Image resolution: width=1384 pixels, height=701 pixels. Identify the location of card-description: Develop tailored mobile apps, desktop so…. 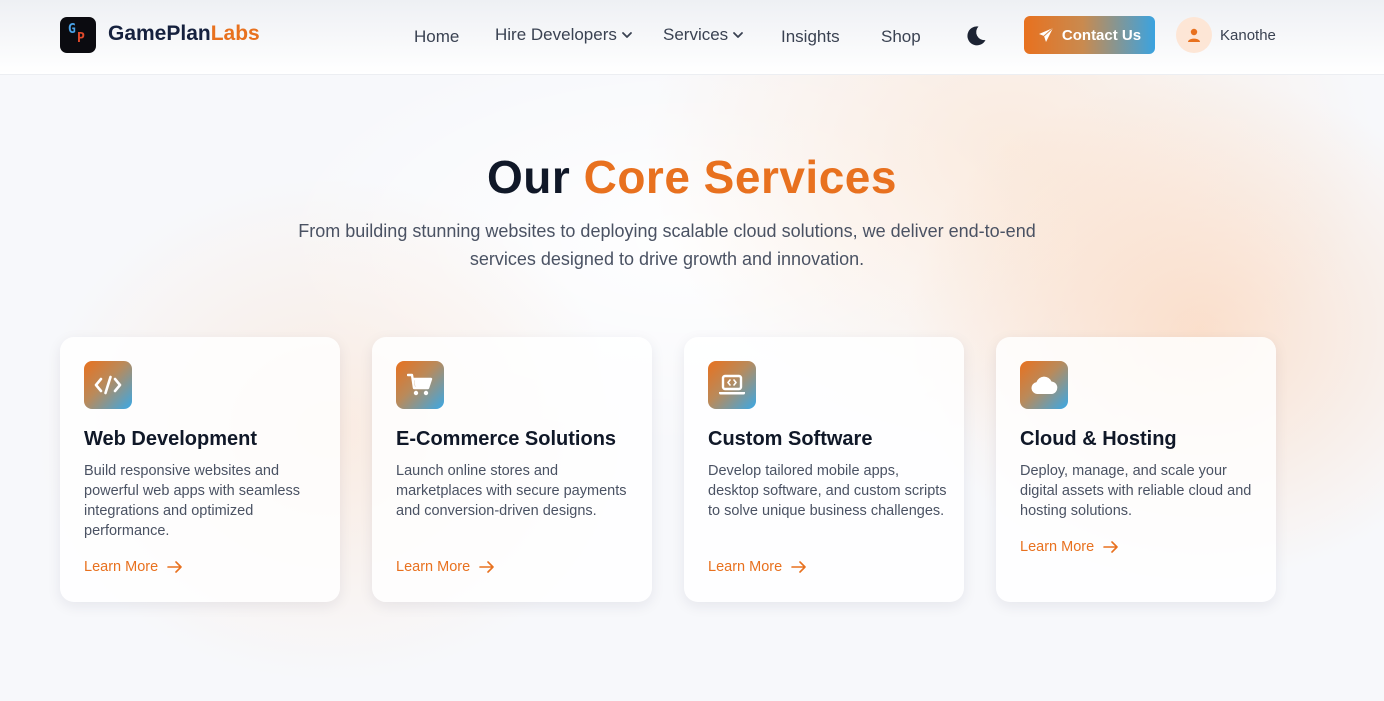
(827, 491).